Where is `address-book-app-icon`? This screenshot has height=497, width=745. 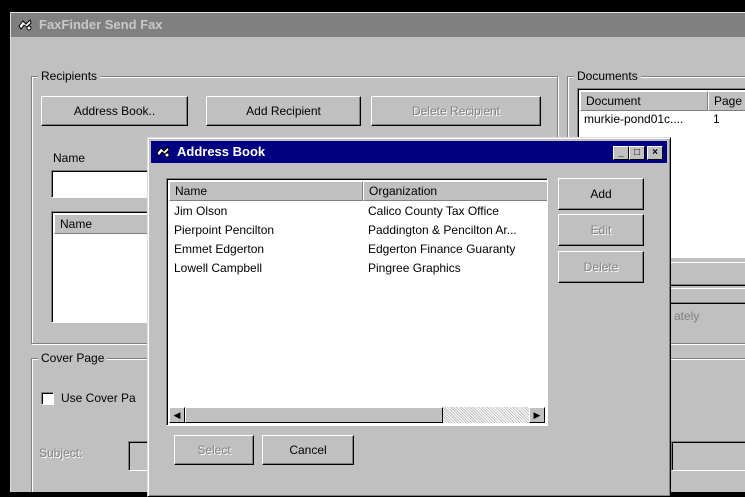 address-book-app-icon is located at coordinates (163, 152).